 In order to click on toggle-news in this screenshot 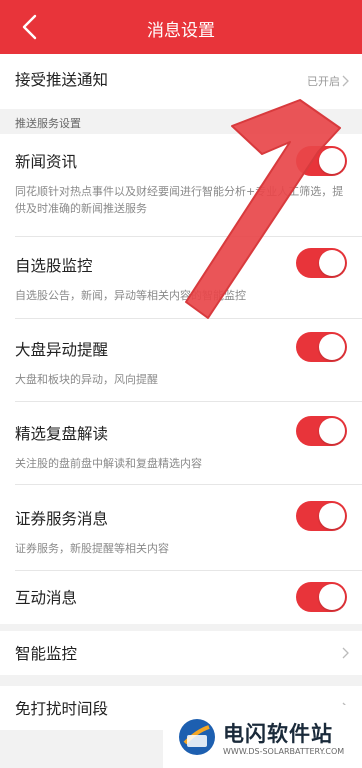, I will do `click(321, 161)`.